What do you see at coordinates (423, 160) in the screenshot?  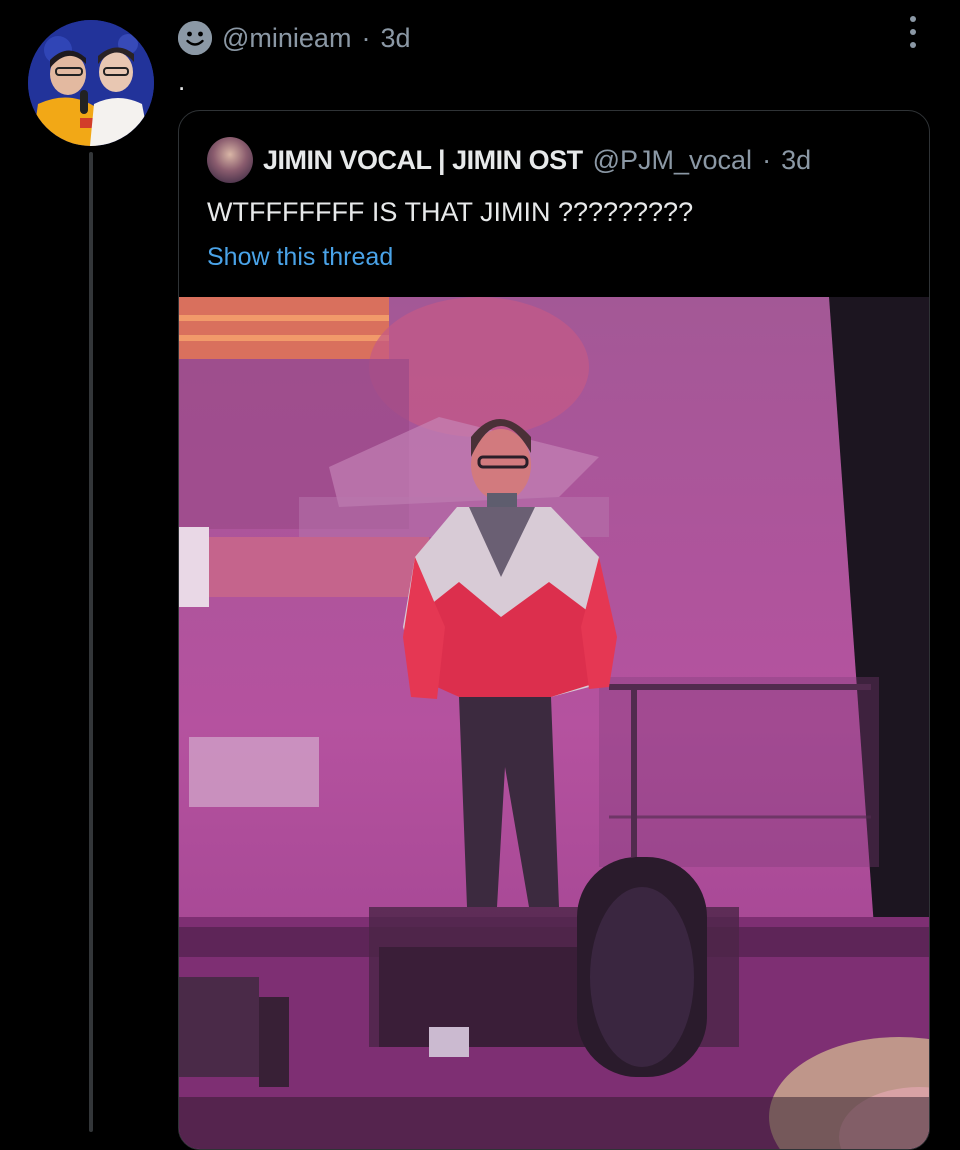 I see `quoted-display-name: JIMIN VOCAL | JIMIN OST` at bounding box center [423, 160].